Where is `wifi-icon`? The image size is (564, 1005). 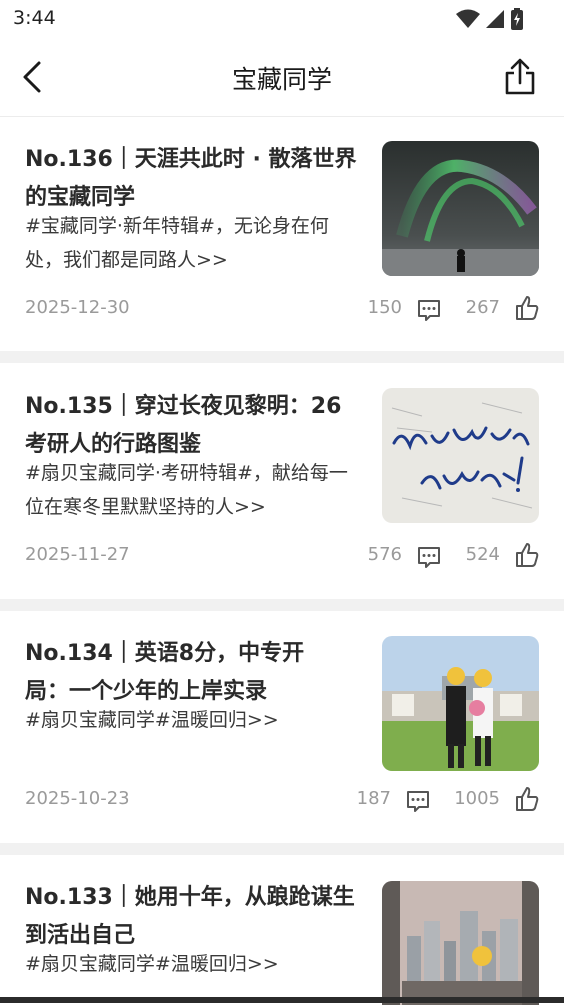 wifi-icon is located at coordinates (468, 18).